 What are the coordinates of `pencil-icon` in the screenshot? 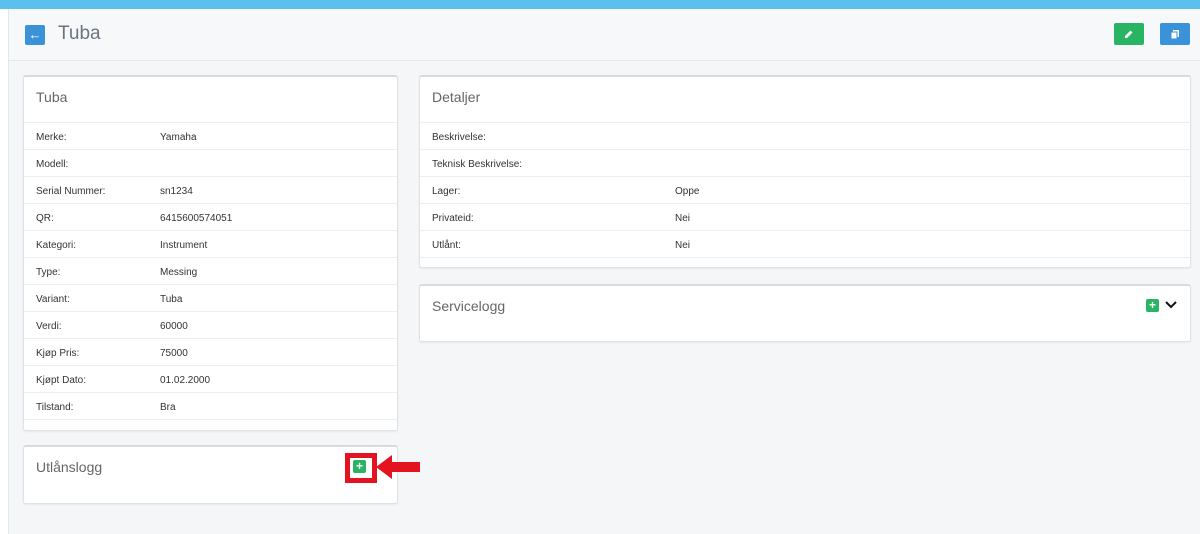 It's located at (1129, 34).